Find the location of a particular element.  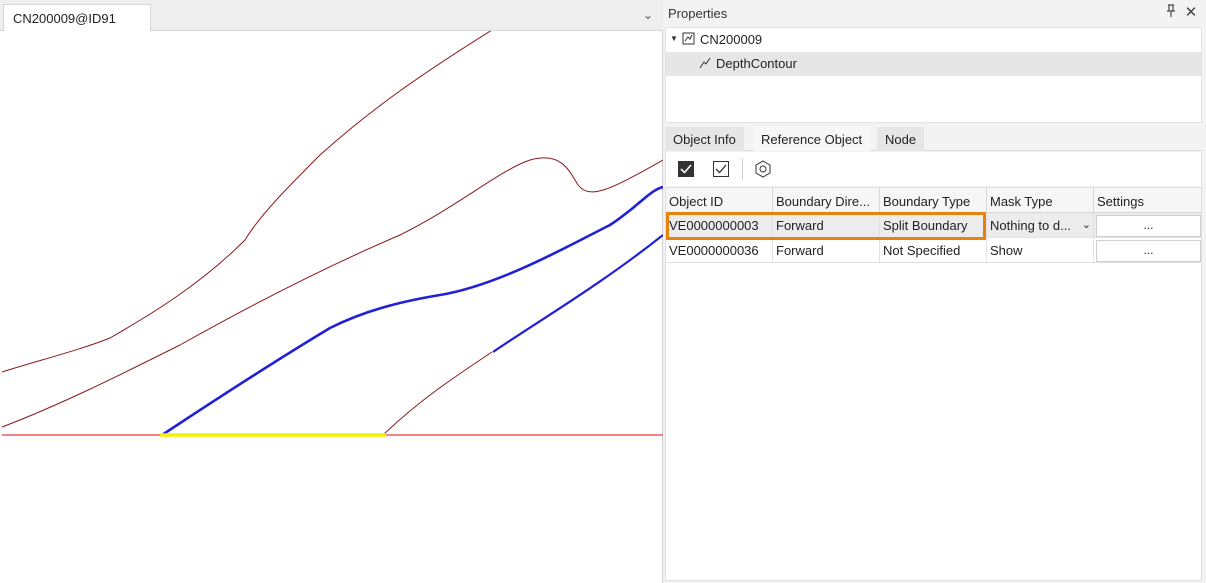

object-tree: ▼ CN200009 DepthContour is located at coordinates (933, 75).